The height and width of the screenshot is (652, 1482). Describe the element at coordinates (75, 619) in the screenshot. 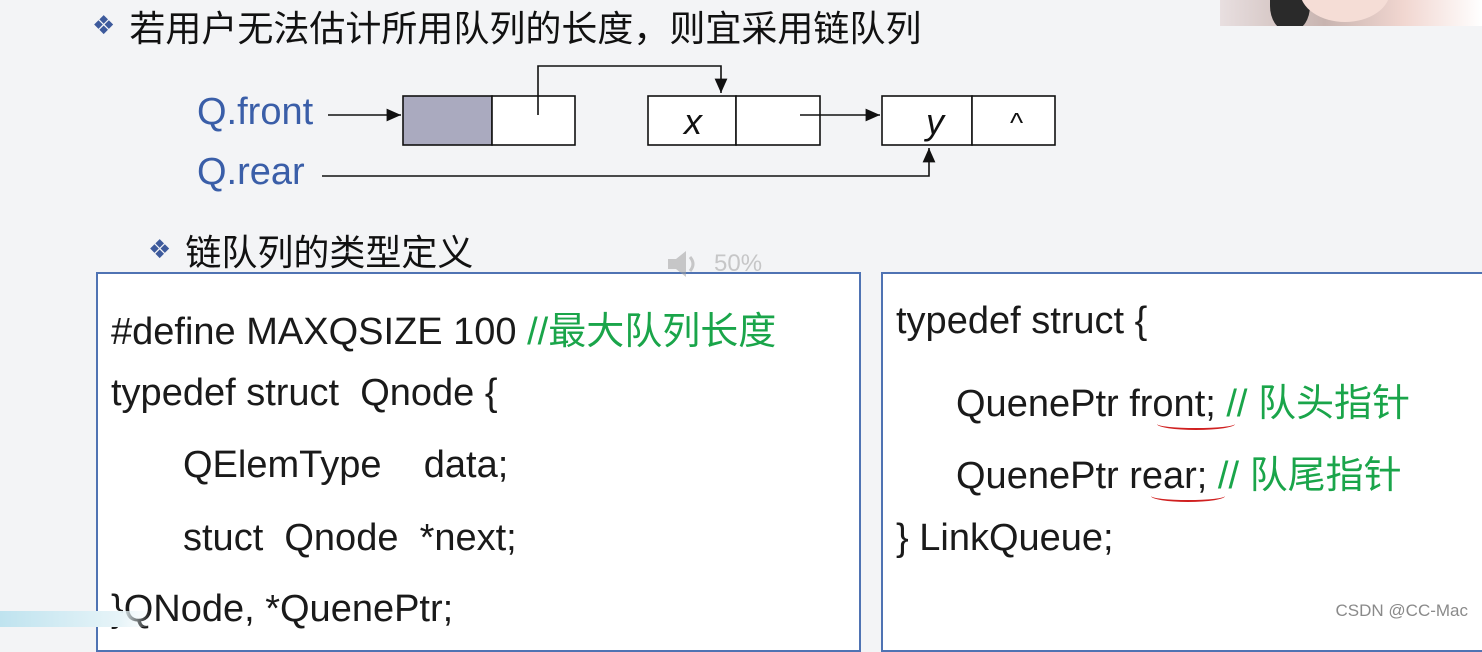

I see `bottom-left-overlay` at that location.